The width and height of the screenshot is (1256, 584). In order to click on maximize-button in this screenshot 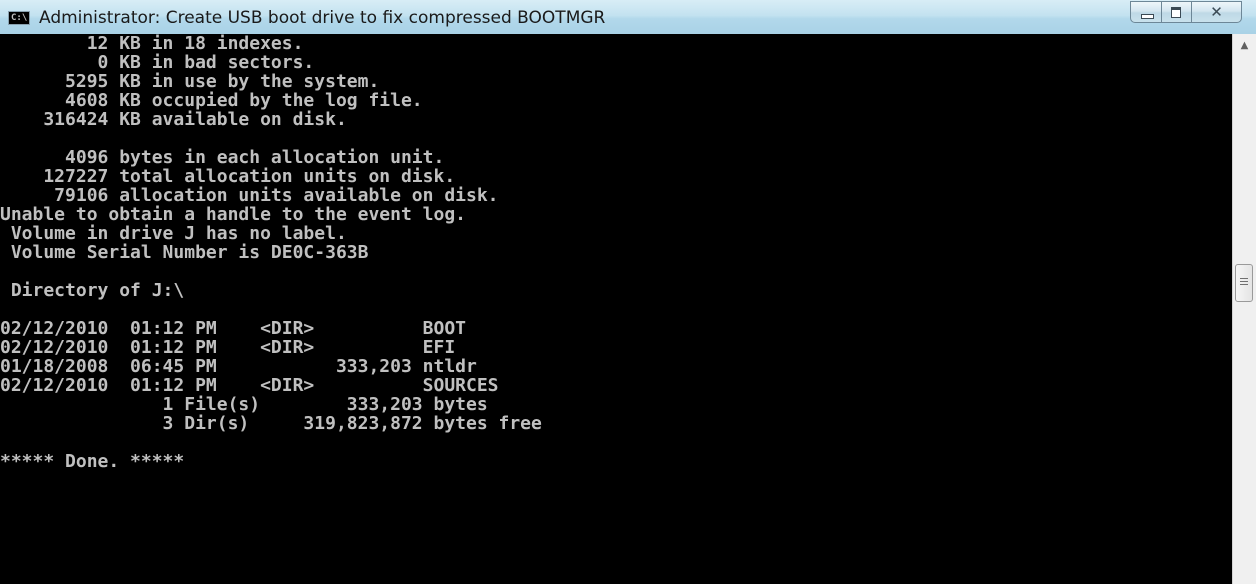, I will do `click(1177, 12)`.